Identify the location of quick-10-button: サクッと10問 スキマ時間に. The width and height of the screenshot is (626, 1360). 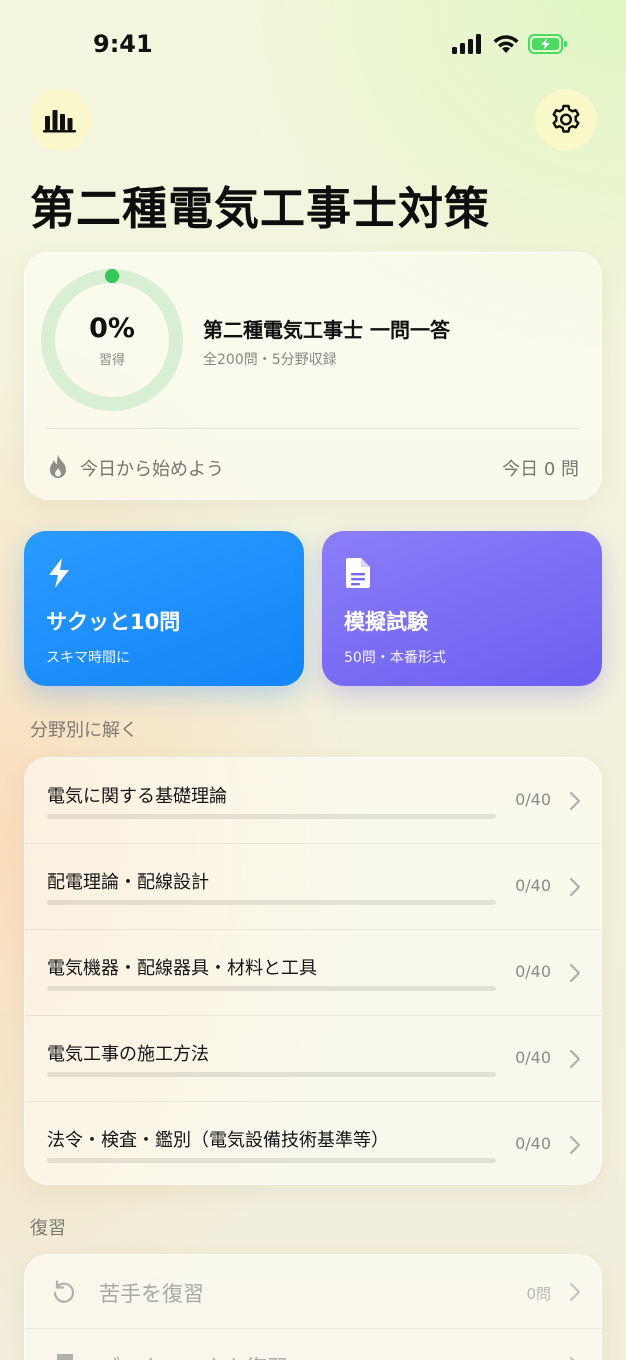
(164, 608).